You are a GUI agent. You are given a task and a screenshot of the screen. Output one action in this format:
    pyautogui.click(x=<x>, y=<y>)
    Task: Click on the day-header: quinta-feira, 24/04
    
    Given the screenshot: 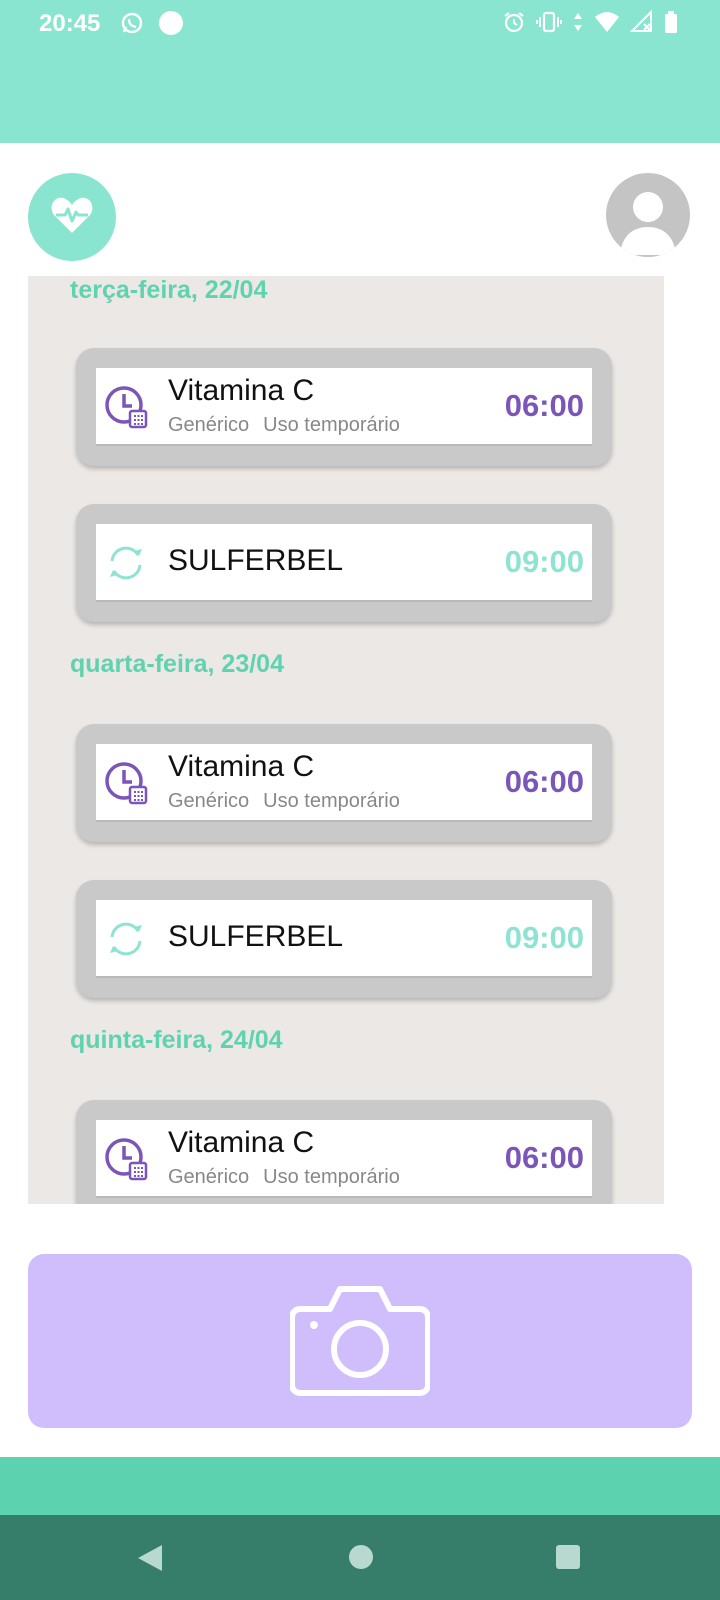 What is the action you would take?
    pyautogui.click(x=176, y=1040)
    